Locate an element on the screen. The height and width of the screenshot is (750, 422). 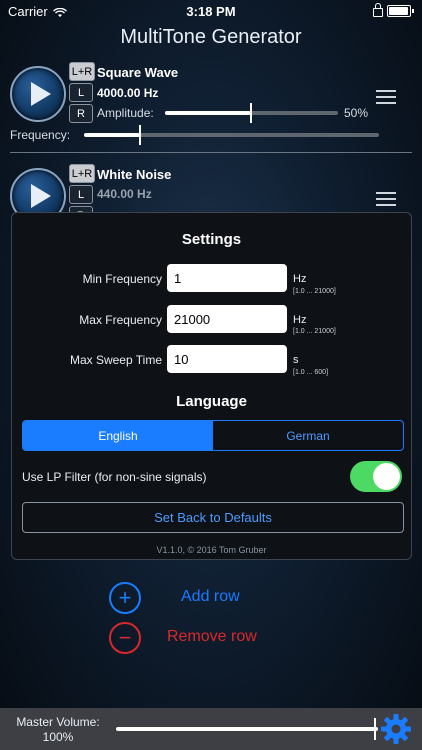
master-volume-bar: Master Volume: 100% is located at coordinates (211, 729).